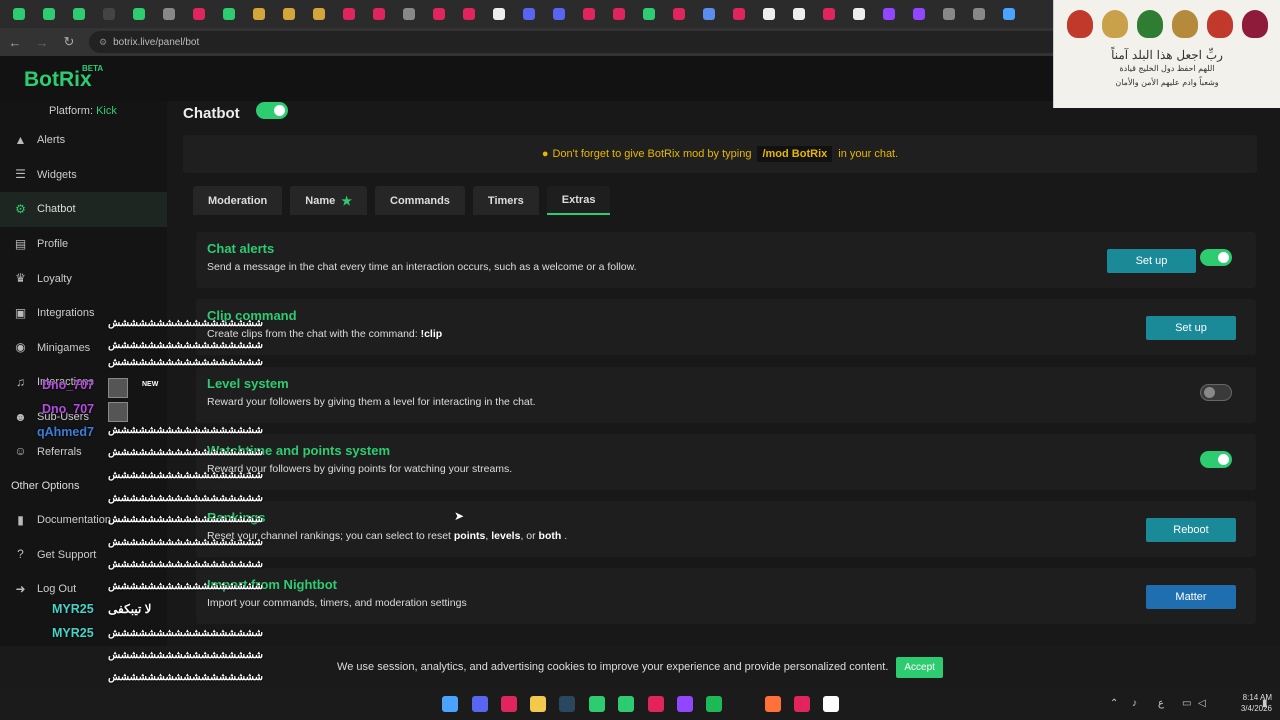 The height and width of the screenshot is (720, 1280). Describe the element at coordinates (69, 42) in the screenshot. I see `reload-icon: ↻` at that location.